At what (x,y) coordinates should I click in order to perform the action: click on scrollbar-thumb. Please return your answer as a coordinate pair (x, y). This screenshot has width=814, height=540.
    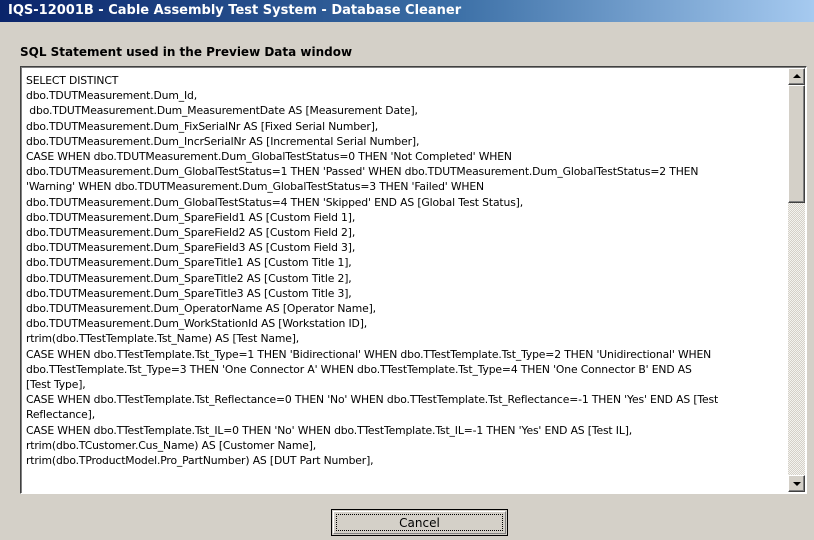
    Looking at the image, I should click on (796, 144).